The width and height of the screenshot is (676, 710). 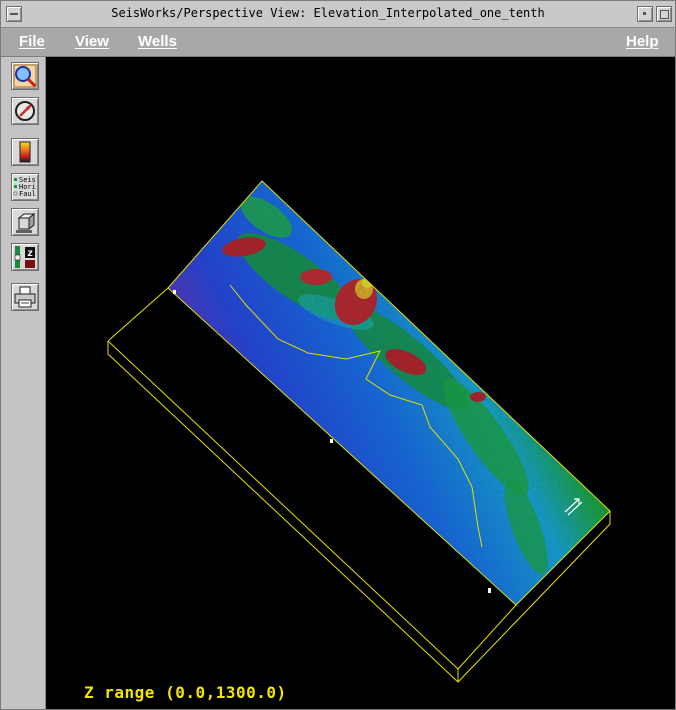 I want to click on compass-icon, so click(x=25, y=111).